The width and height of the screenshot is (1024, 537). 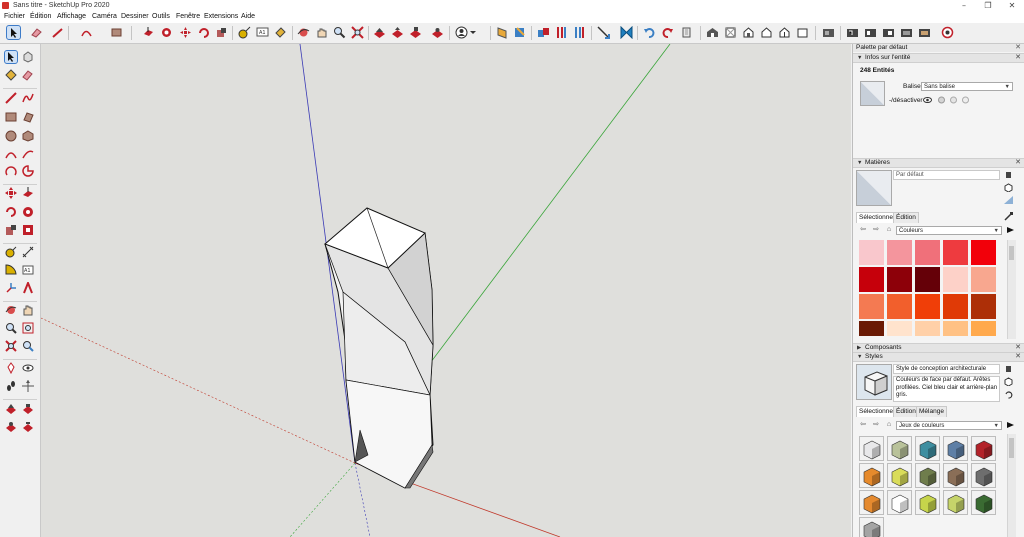 What do you see at coordinates (931, 411) in the screenshot?
I see `styles-tab-mix: Mélange` at bounding box center [931, 411].